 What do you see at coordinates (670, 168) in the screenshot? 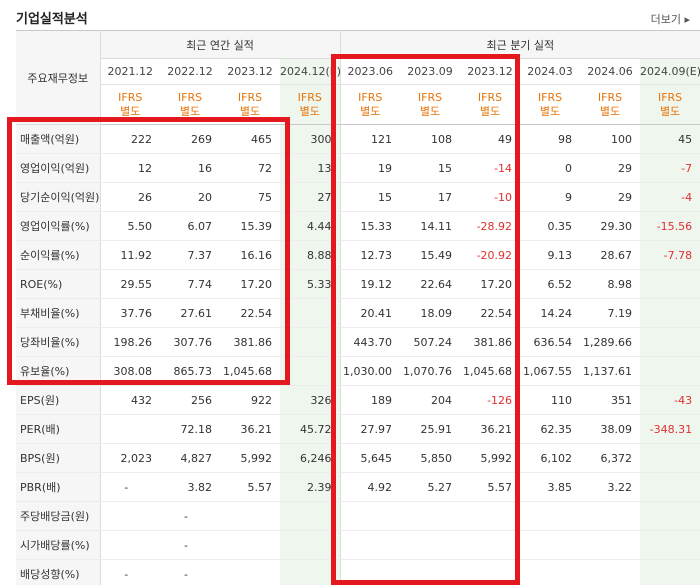
I see `table-cell: -7` at bounding box center [670, 168].